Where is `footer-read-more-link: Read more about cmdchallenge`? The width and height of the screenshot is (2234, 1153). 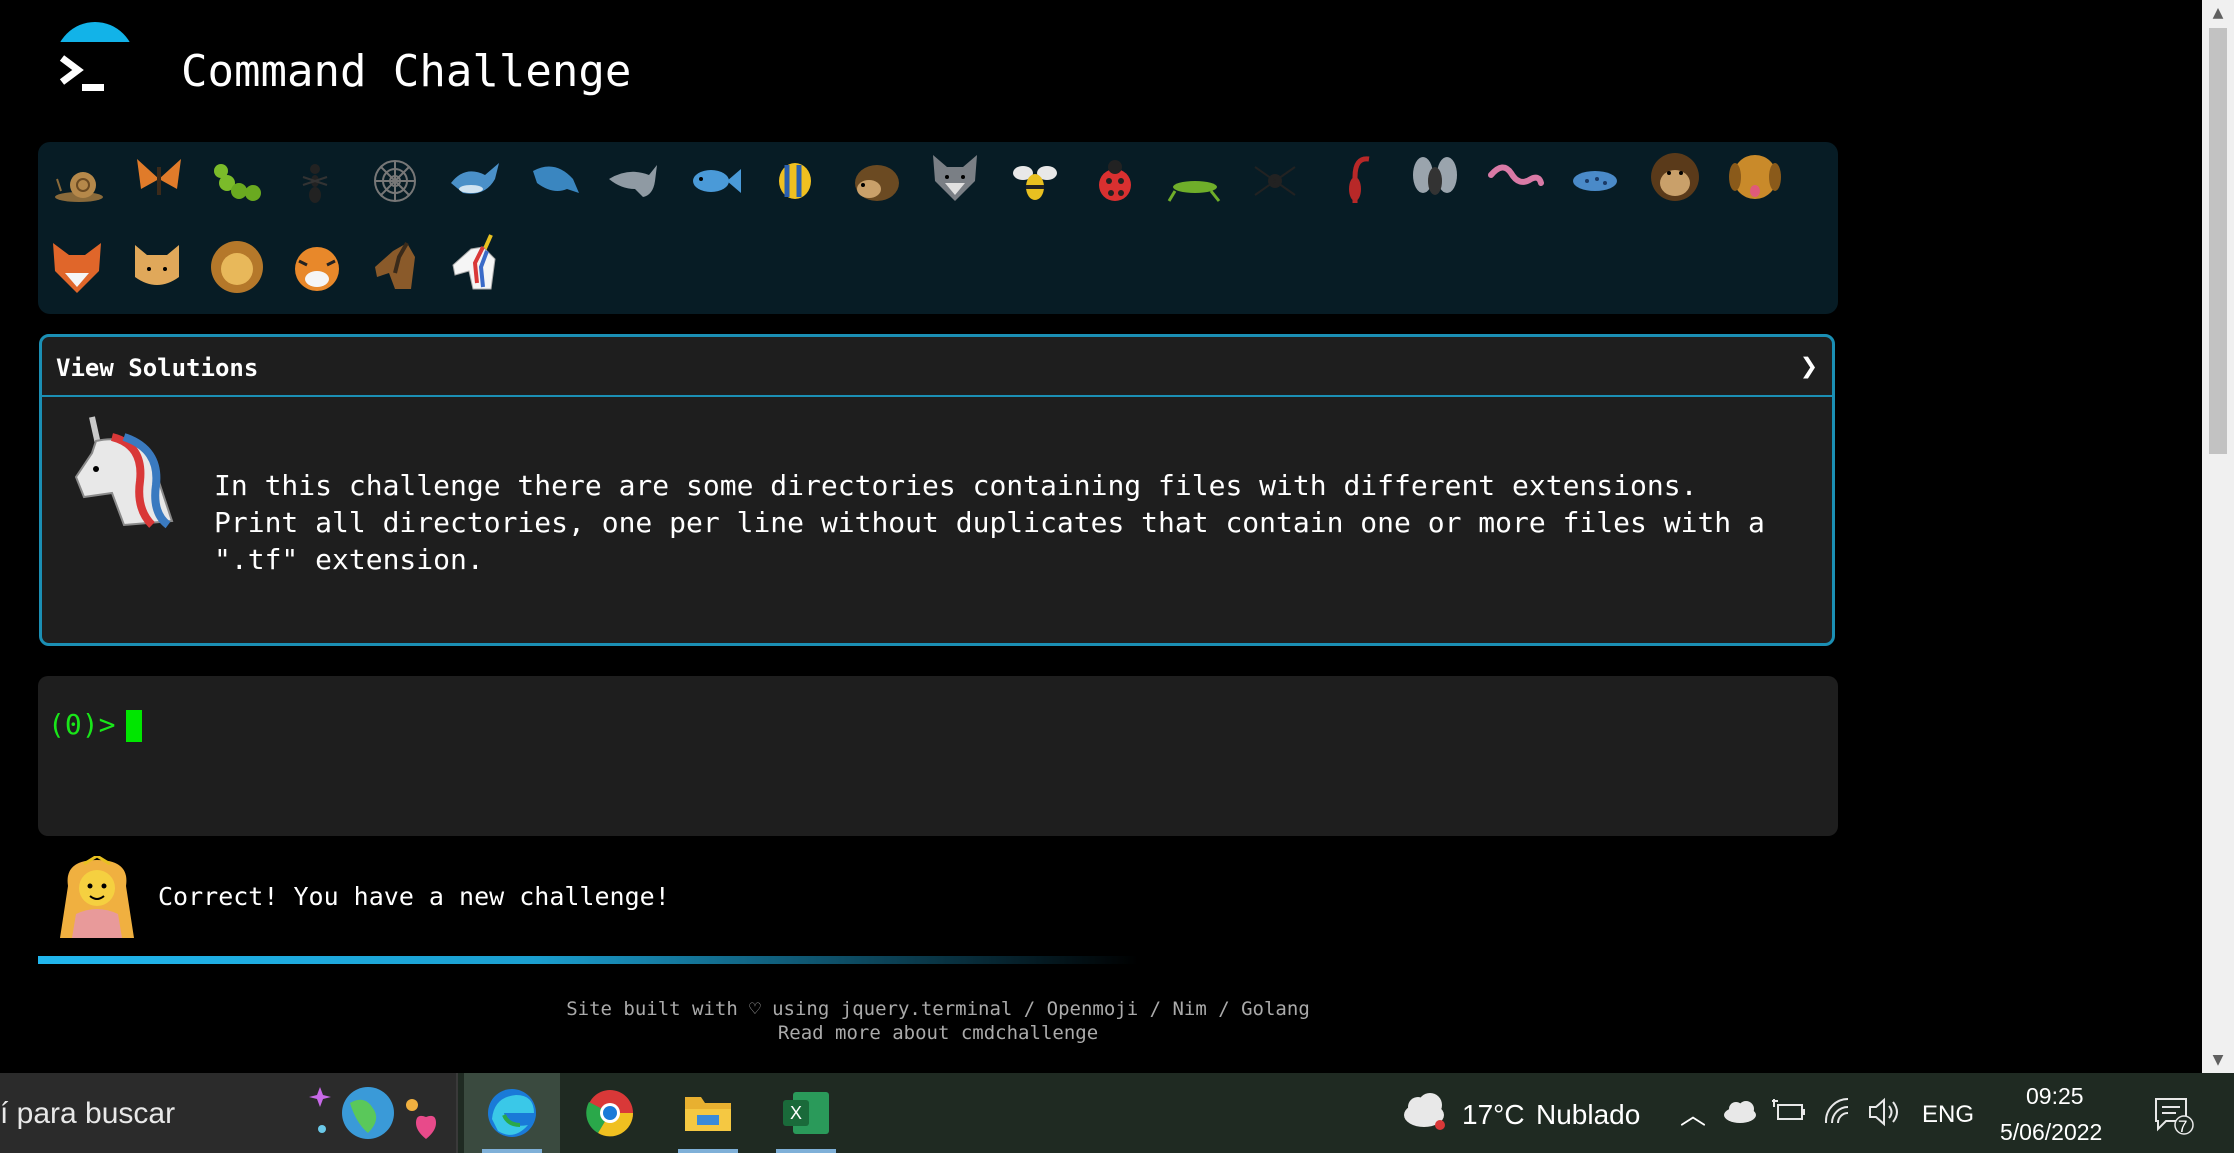 footer-read-more-link: Read more about cmdchallenge is located at coordinates (938, 1033).